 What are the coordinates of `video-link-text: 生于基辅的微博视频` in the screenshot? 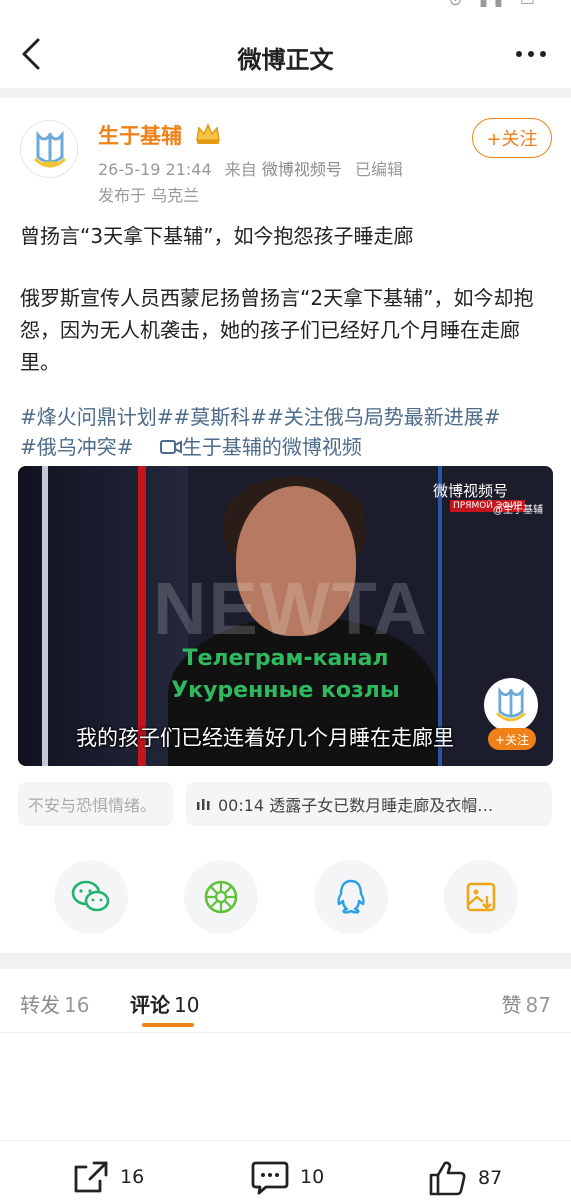 It's located at (271, 447).